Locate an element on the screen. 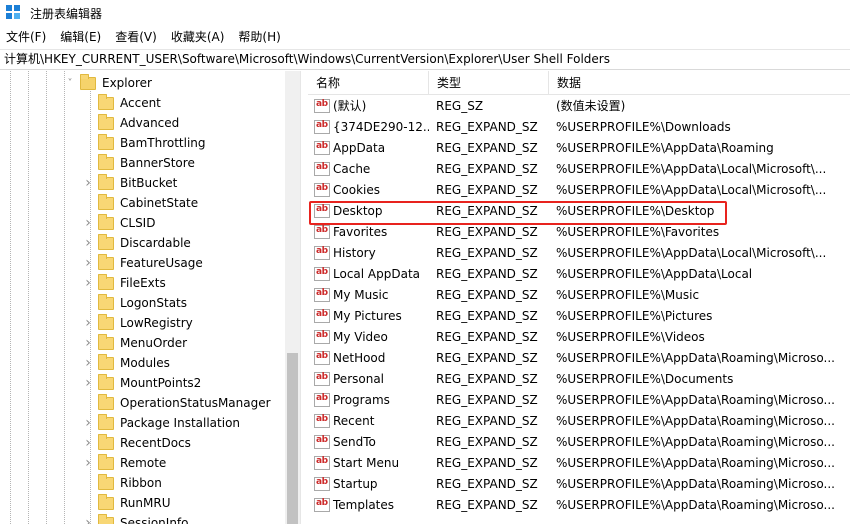  tree-item: BamThrottling is located at coordinates (144, 143).